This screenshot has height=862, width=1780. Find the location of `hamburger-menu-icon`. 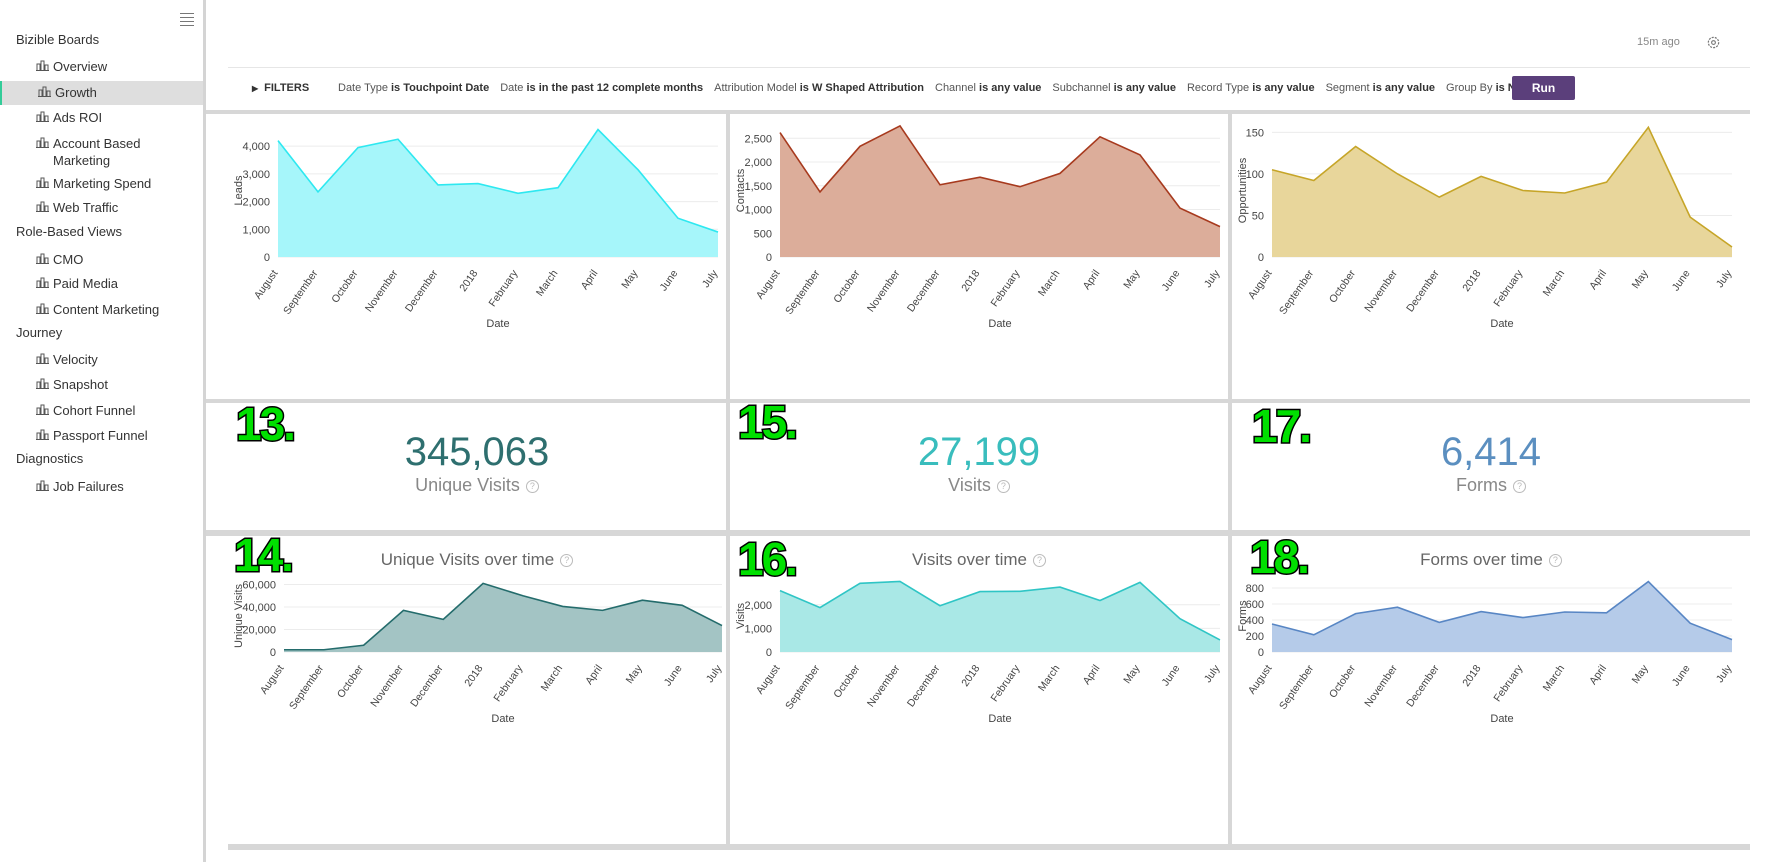

hamburger-menu-icon is located at coordinates (187, 19).